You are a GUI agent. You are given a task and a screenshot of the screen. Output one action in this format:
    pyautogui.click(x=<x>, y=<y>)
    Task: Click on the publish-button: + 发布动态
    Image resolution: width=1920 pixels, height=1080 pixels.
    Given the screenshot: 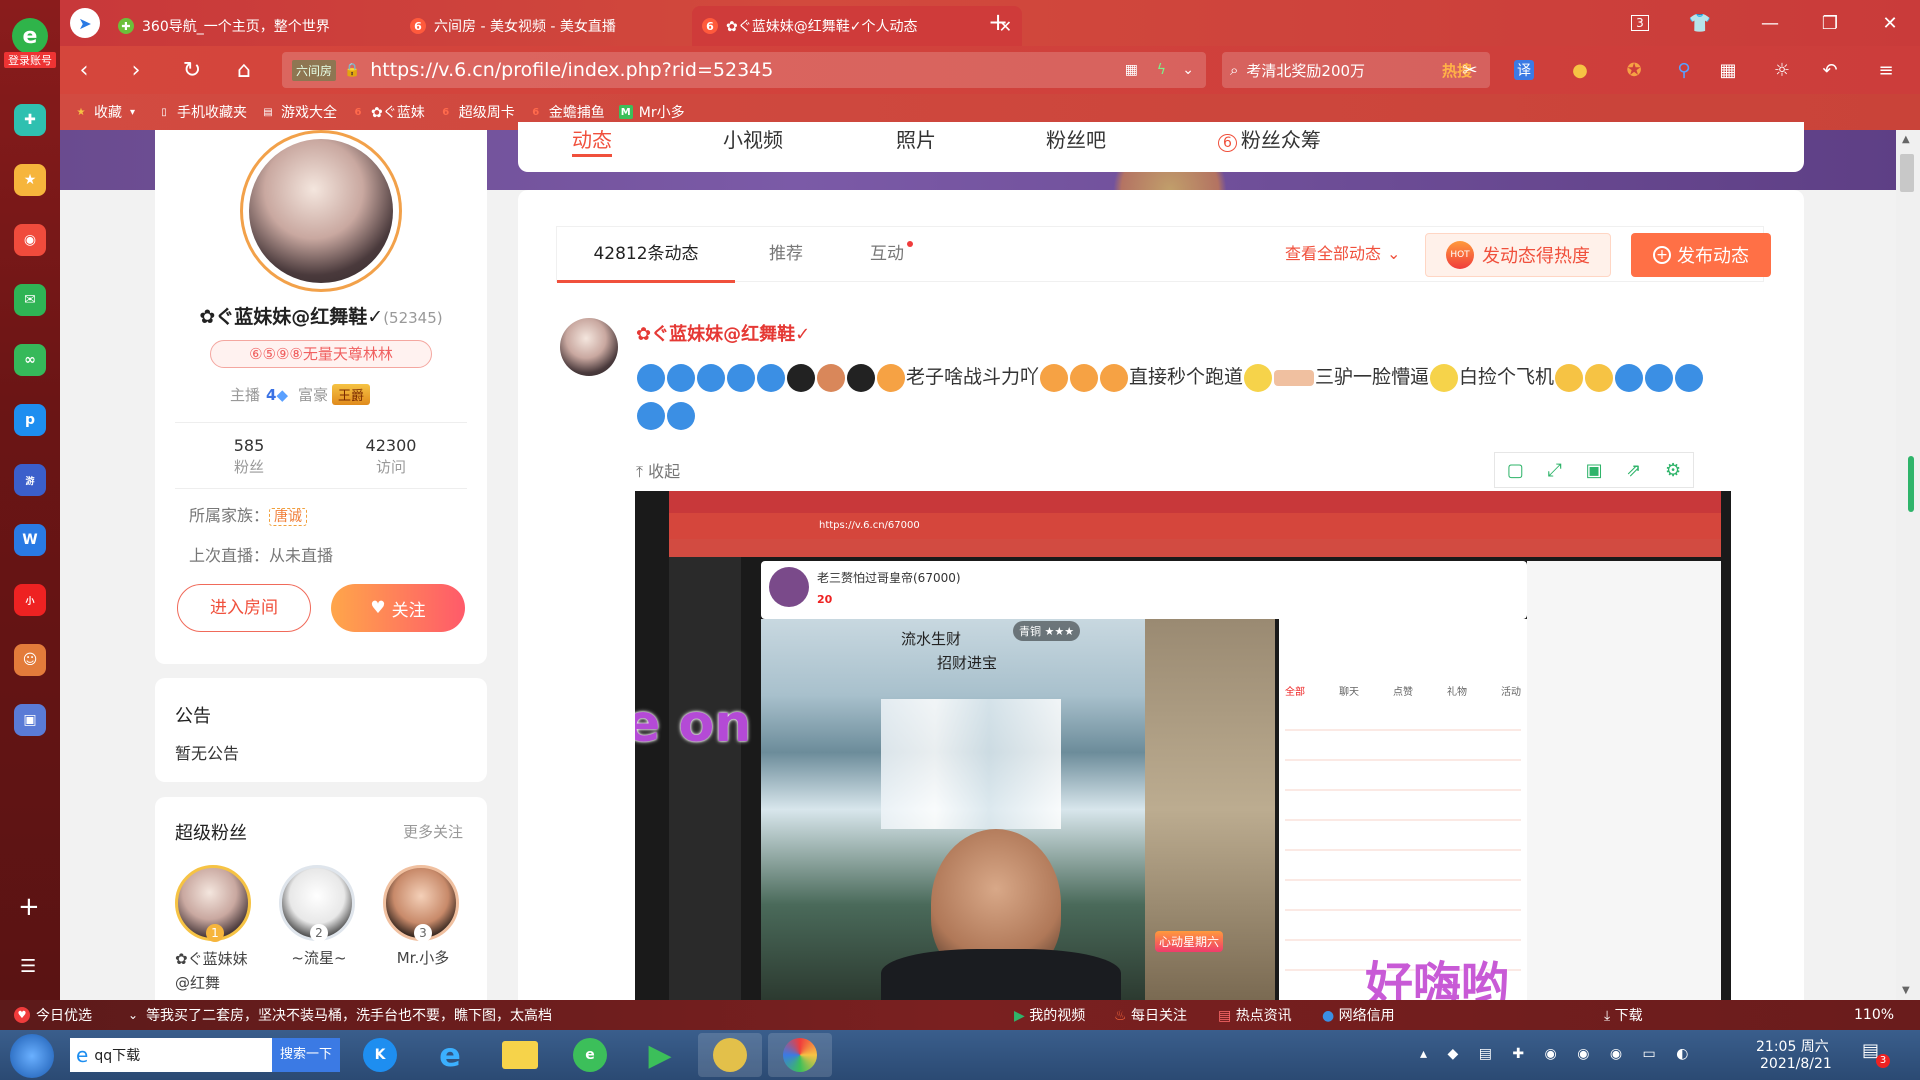 What is the action you would take?
    pyautogui.click(x=1701, y=255)
    